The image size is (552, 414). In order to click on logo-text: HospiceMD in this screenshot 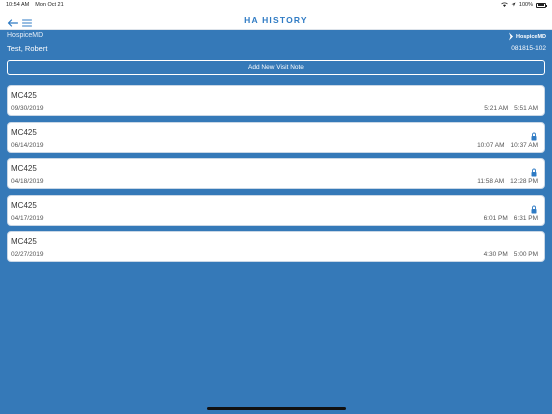, I will do `click(531, 36)`.